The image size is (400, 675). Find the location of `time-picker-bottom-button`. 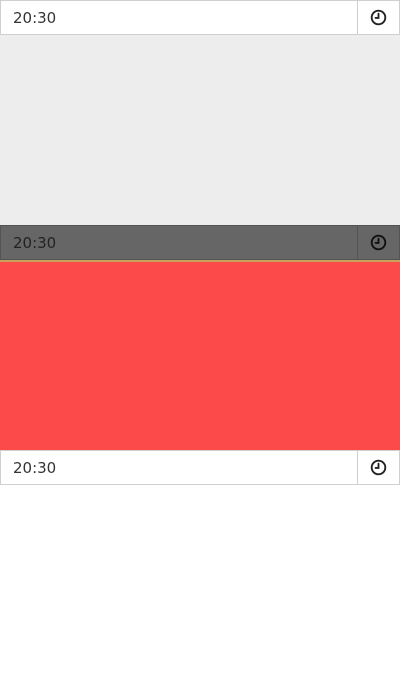

time-picker-bottom-button is located at coordinates (378, 467).